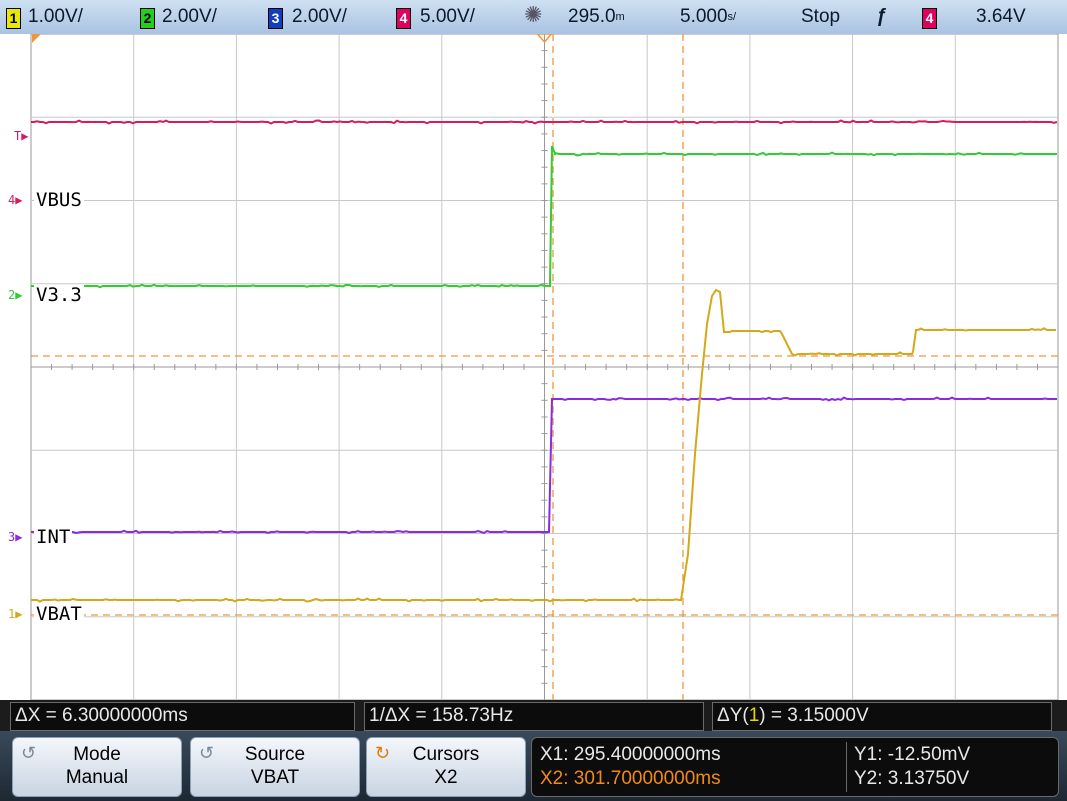  What do you see at coordinates (882, 716) in the screenshot?
I see `delta-y-readout: ΔY(1) = 3.15000V` at bounding box center [882, 716].